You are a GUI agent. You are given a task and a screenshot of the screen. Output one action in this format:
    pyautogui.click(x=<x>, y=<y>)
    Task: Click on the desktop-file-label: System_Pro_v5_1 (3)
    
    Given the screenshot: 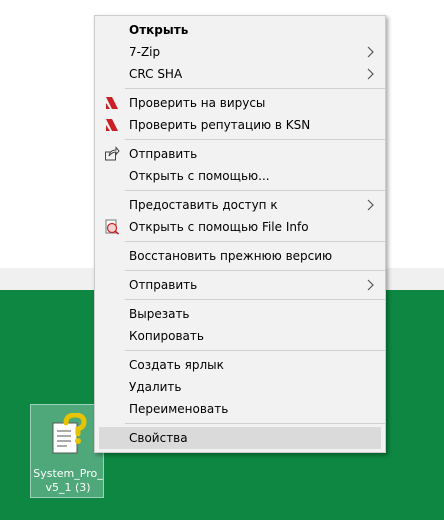 What is the action you would take?
    pyautogui.click(x=68, y=480)
    